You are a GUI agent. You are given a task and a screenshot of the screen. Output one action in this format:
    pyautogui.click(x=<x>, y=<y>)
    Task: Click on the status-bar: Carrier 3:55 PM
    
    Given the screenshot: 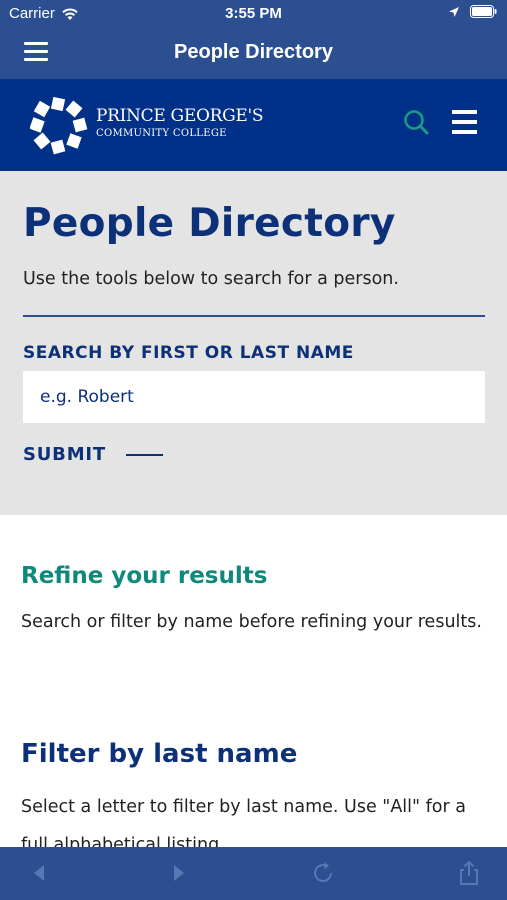 What is the action you would take?
    pyautogui.click(x=253, y=14)
    